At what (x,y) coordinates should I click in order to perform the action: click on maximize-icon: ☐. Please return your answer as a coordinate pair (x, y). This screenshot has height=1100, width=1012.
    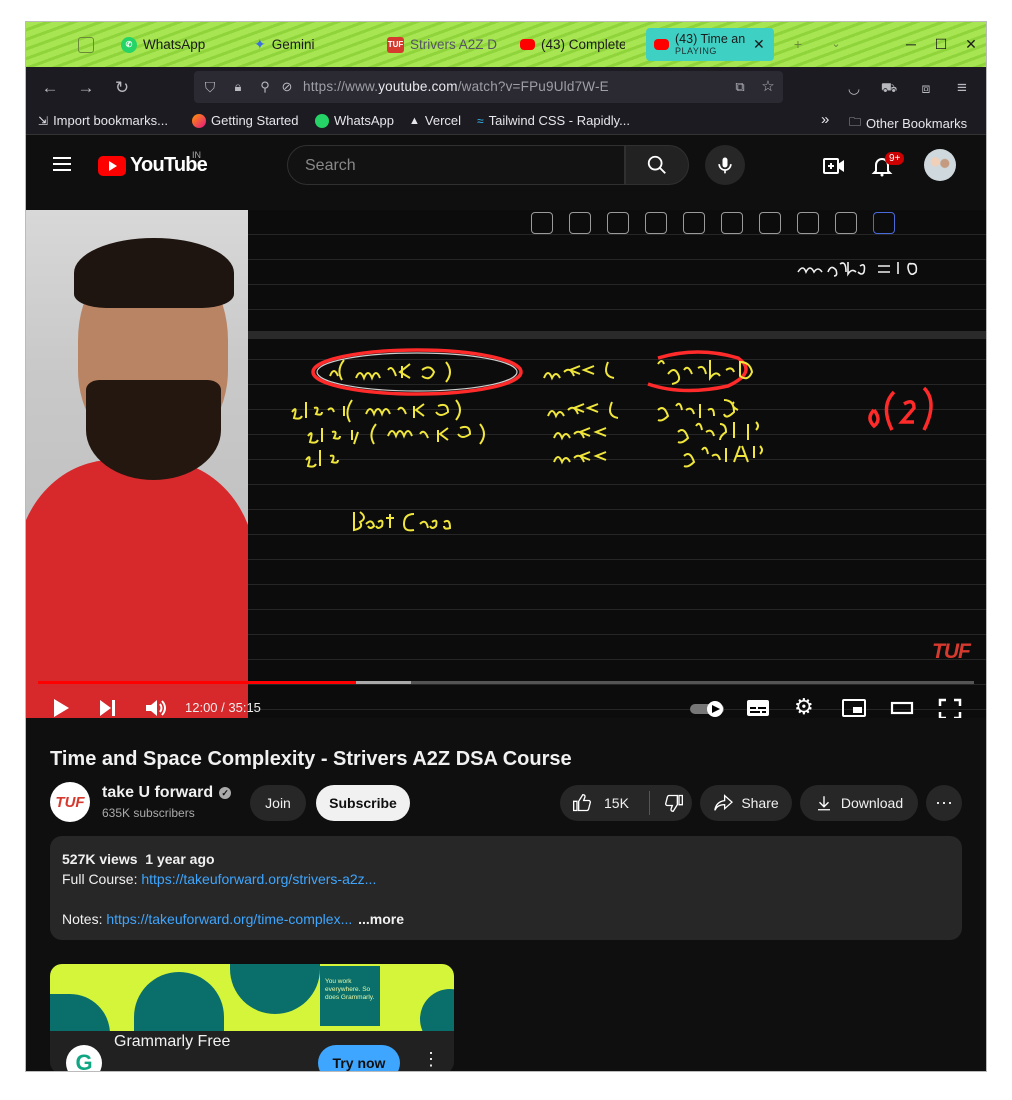
    Looking at the image, I should click on (941, 44).